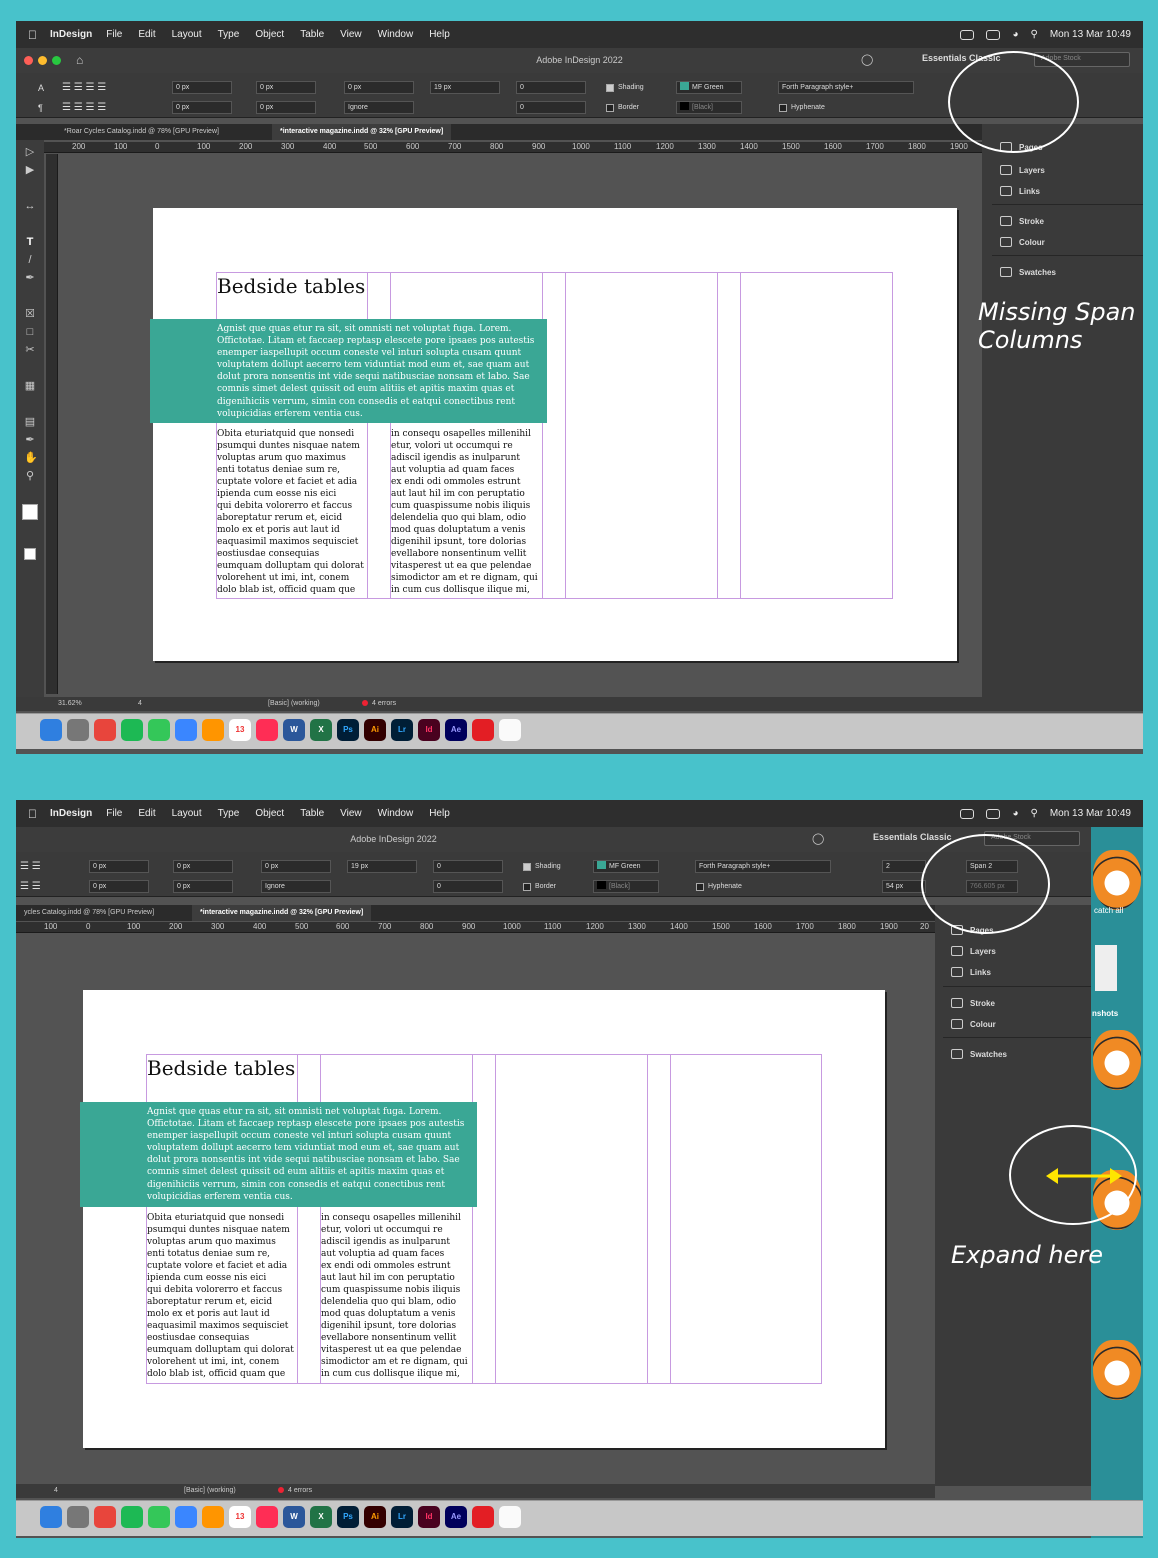  I want to click on messages-icon, so click(159, 1517).